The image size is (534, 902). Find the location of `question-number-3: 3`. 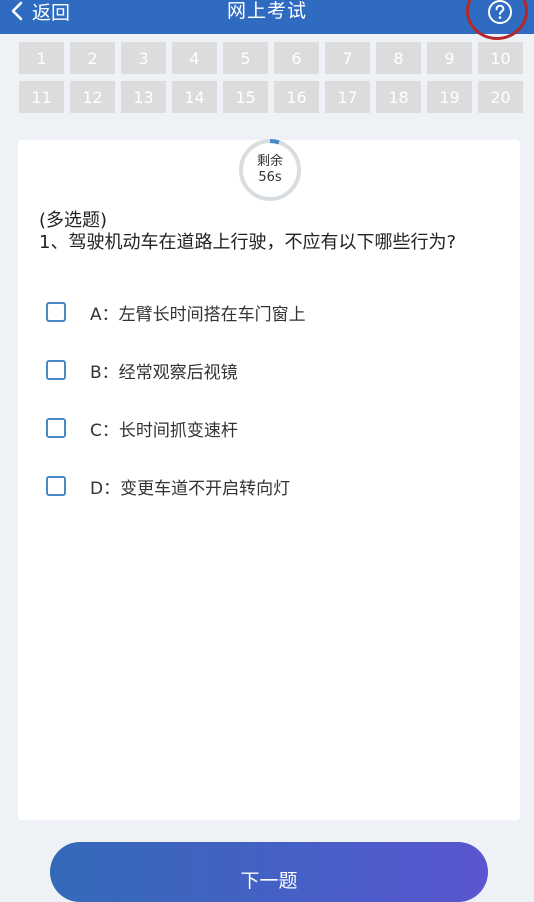

question-number-3: 3 is located at coordinates (143, 58).